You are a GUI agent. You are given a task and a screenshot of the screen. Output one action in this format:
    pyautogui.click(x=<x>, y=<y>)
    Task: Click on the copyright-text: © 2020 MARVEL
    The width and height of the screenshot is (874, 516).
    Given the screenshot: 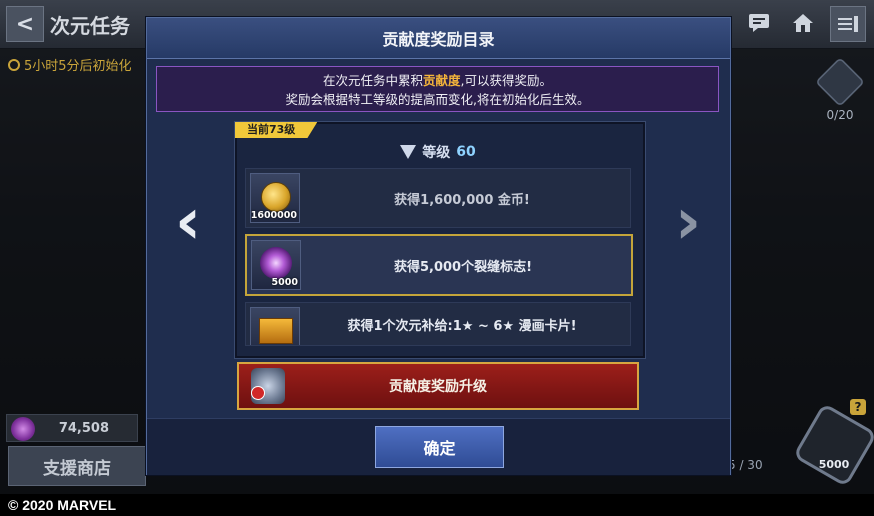 What is the action you would take?
    pyautogui.click(x=62, y=505)
    